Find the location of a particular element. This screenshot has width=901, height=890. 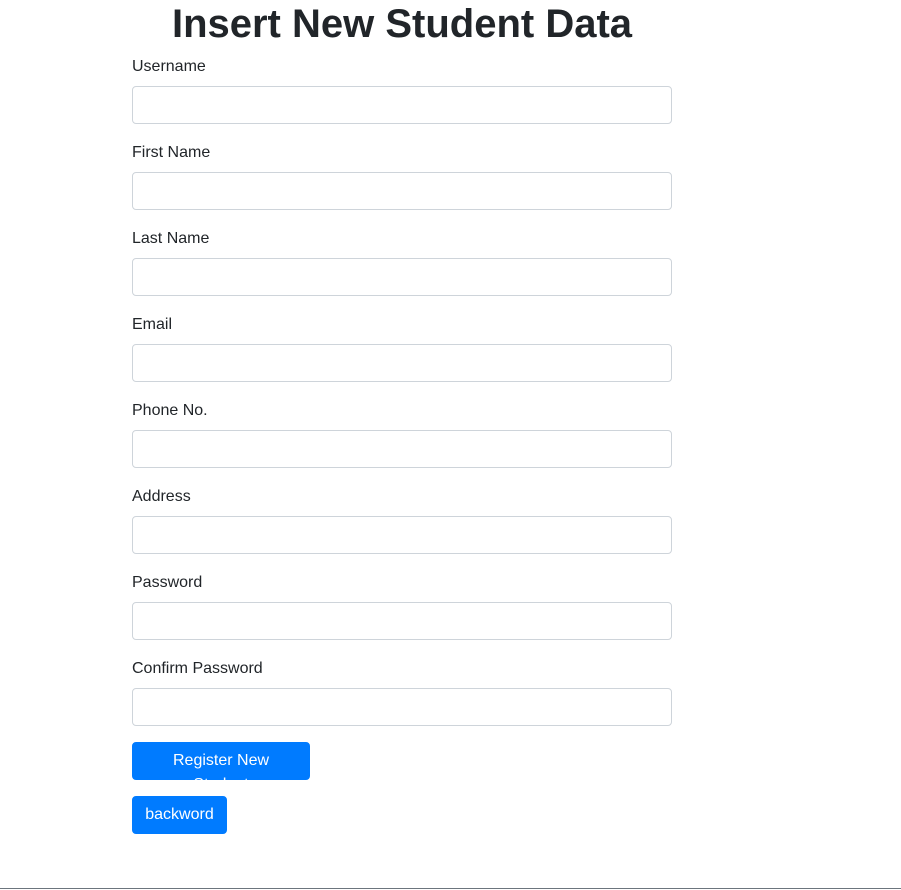

last-name-label: Last Name is located at coordinates (171, 238).